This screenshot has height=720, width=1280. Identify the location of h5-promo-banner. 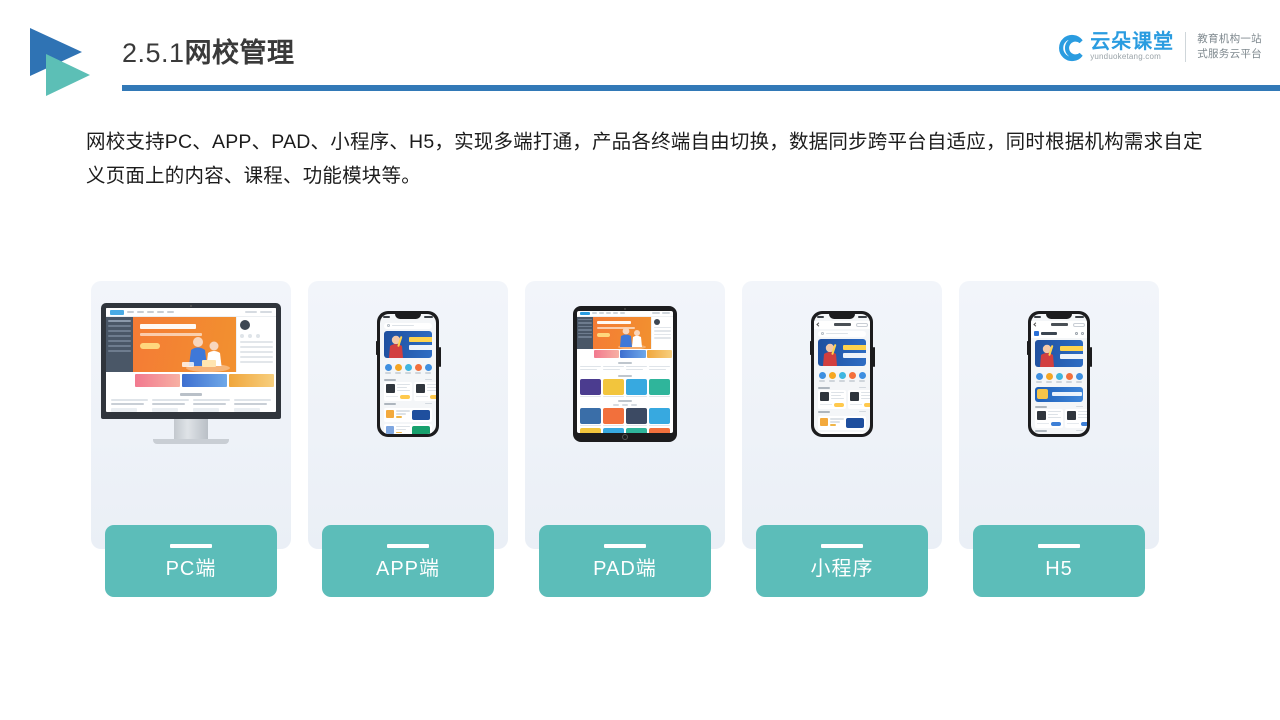
(1059, 394).